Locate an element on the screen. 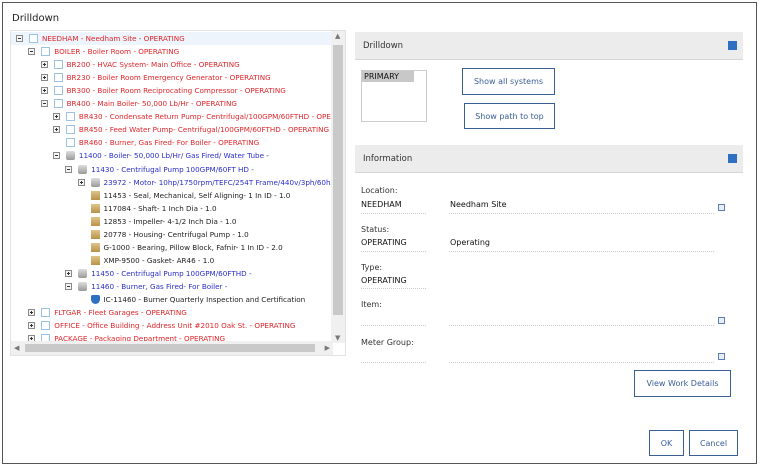 This screenshot has height=467, width=760. tree-horizontal-scrollbar: ◀ ▶ is located at coordinates (172, 348).